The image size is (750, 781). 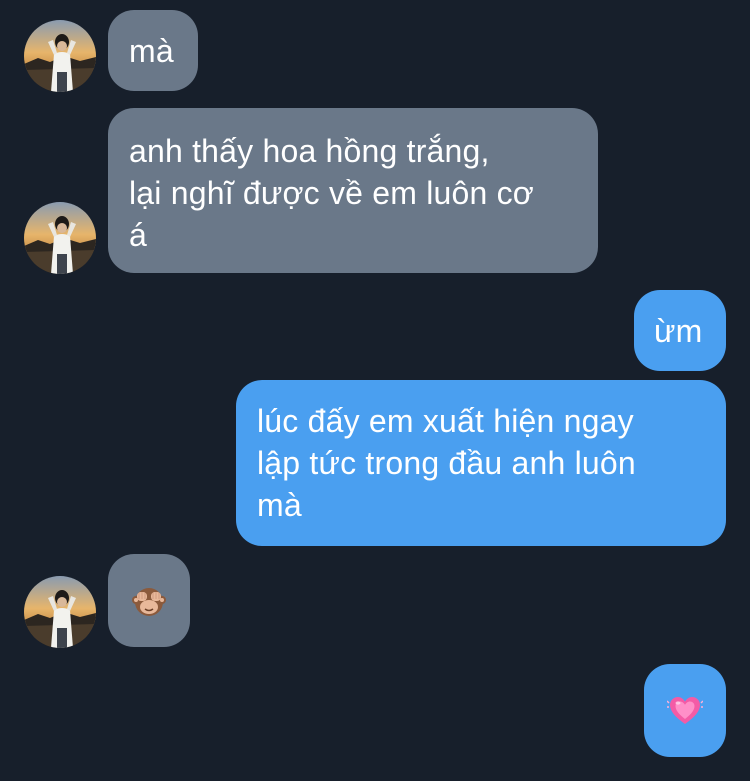 I want to click on message-text: ừm, so click(x=678, y=331).